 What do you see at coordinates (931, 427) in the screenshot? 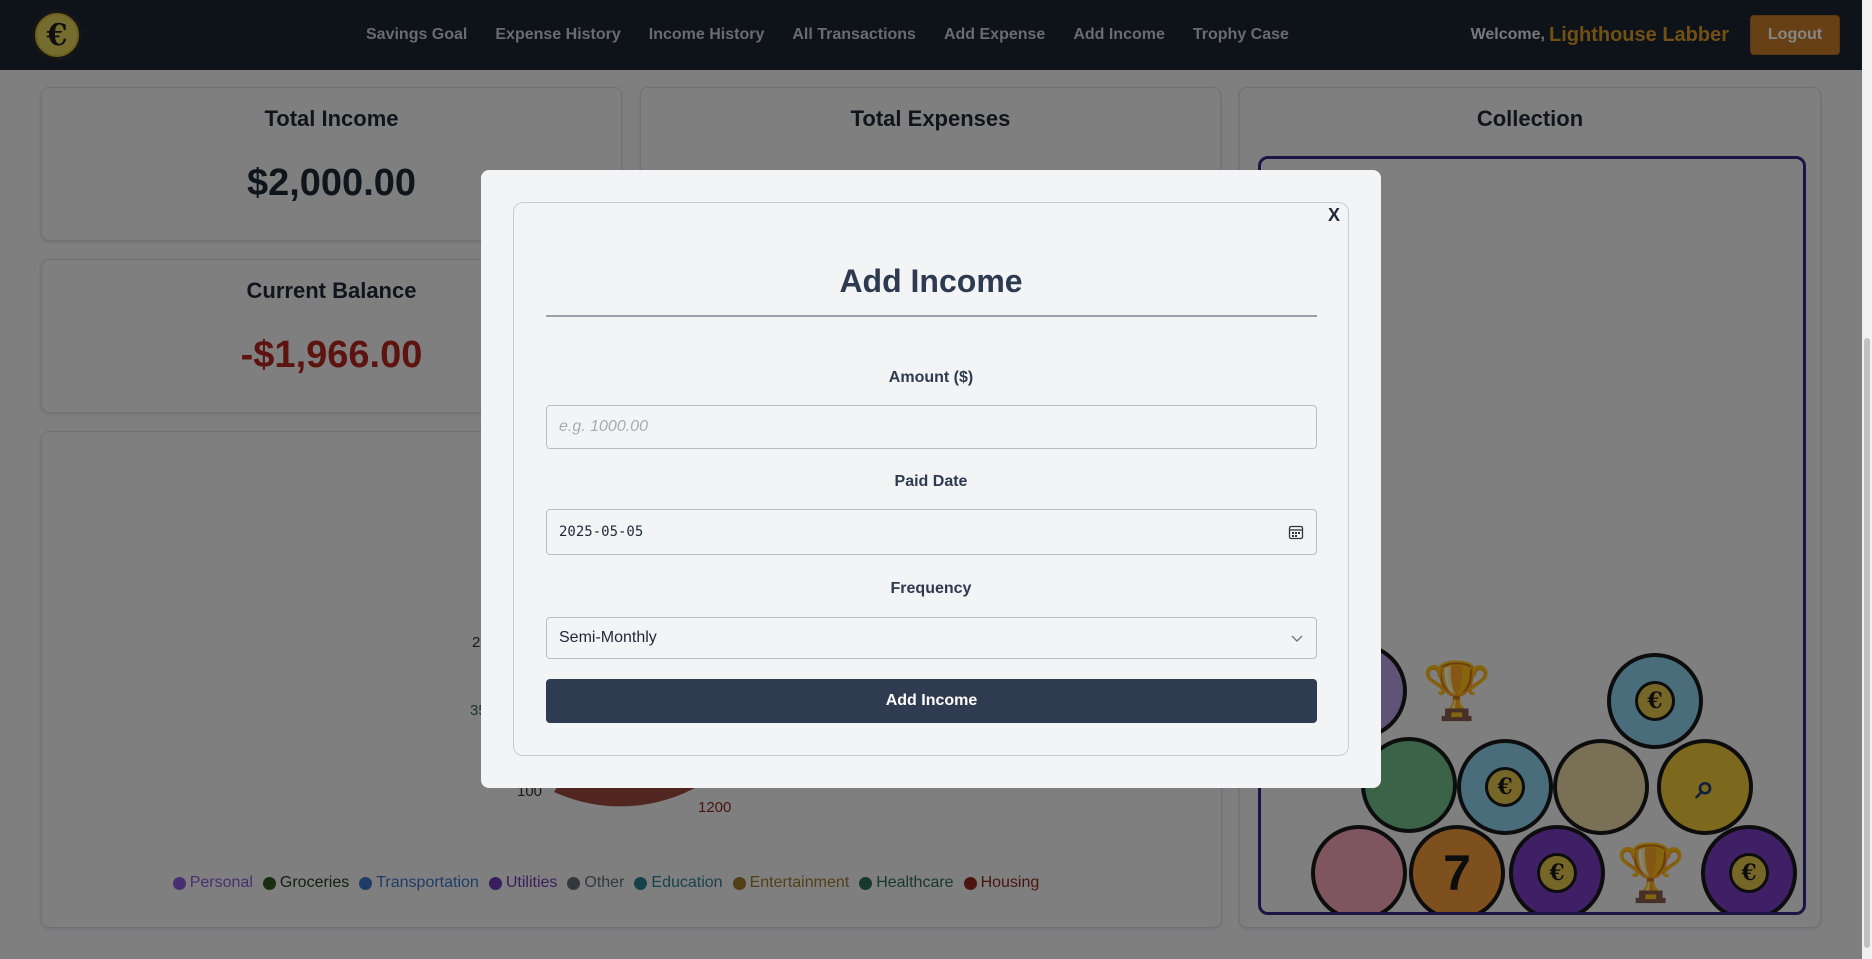
I see `amount-input: e.g. 1000.00` at bounding box center [931, 427].